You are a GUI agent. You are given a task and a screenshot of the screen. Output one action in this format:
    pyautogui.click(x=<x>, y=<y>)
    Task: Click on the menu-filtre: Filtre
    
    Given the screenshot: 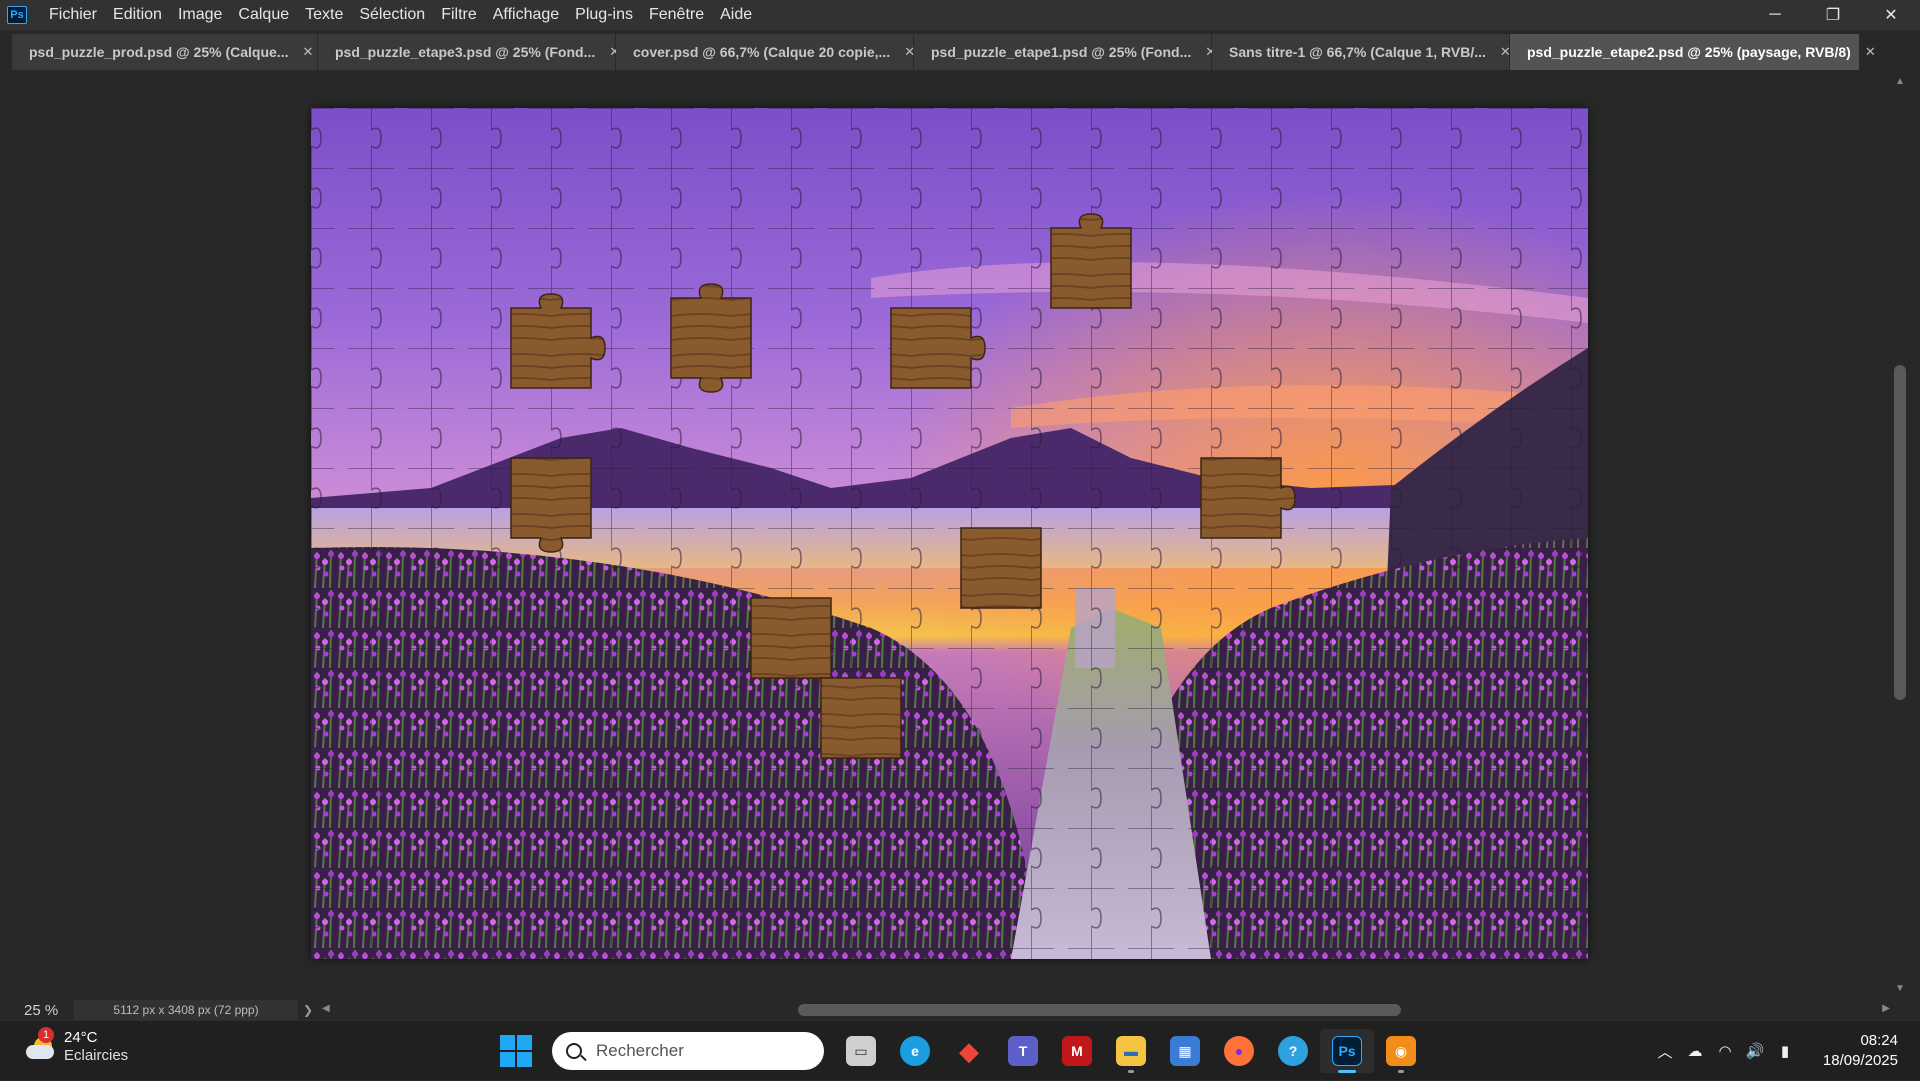 What is the action you would take?
    pyautogui.click(x=459, y=15)
    